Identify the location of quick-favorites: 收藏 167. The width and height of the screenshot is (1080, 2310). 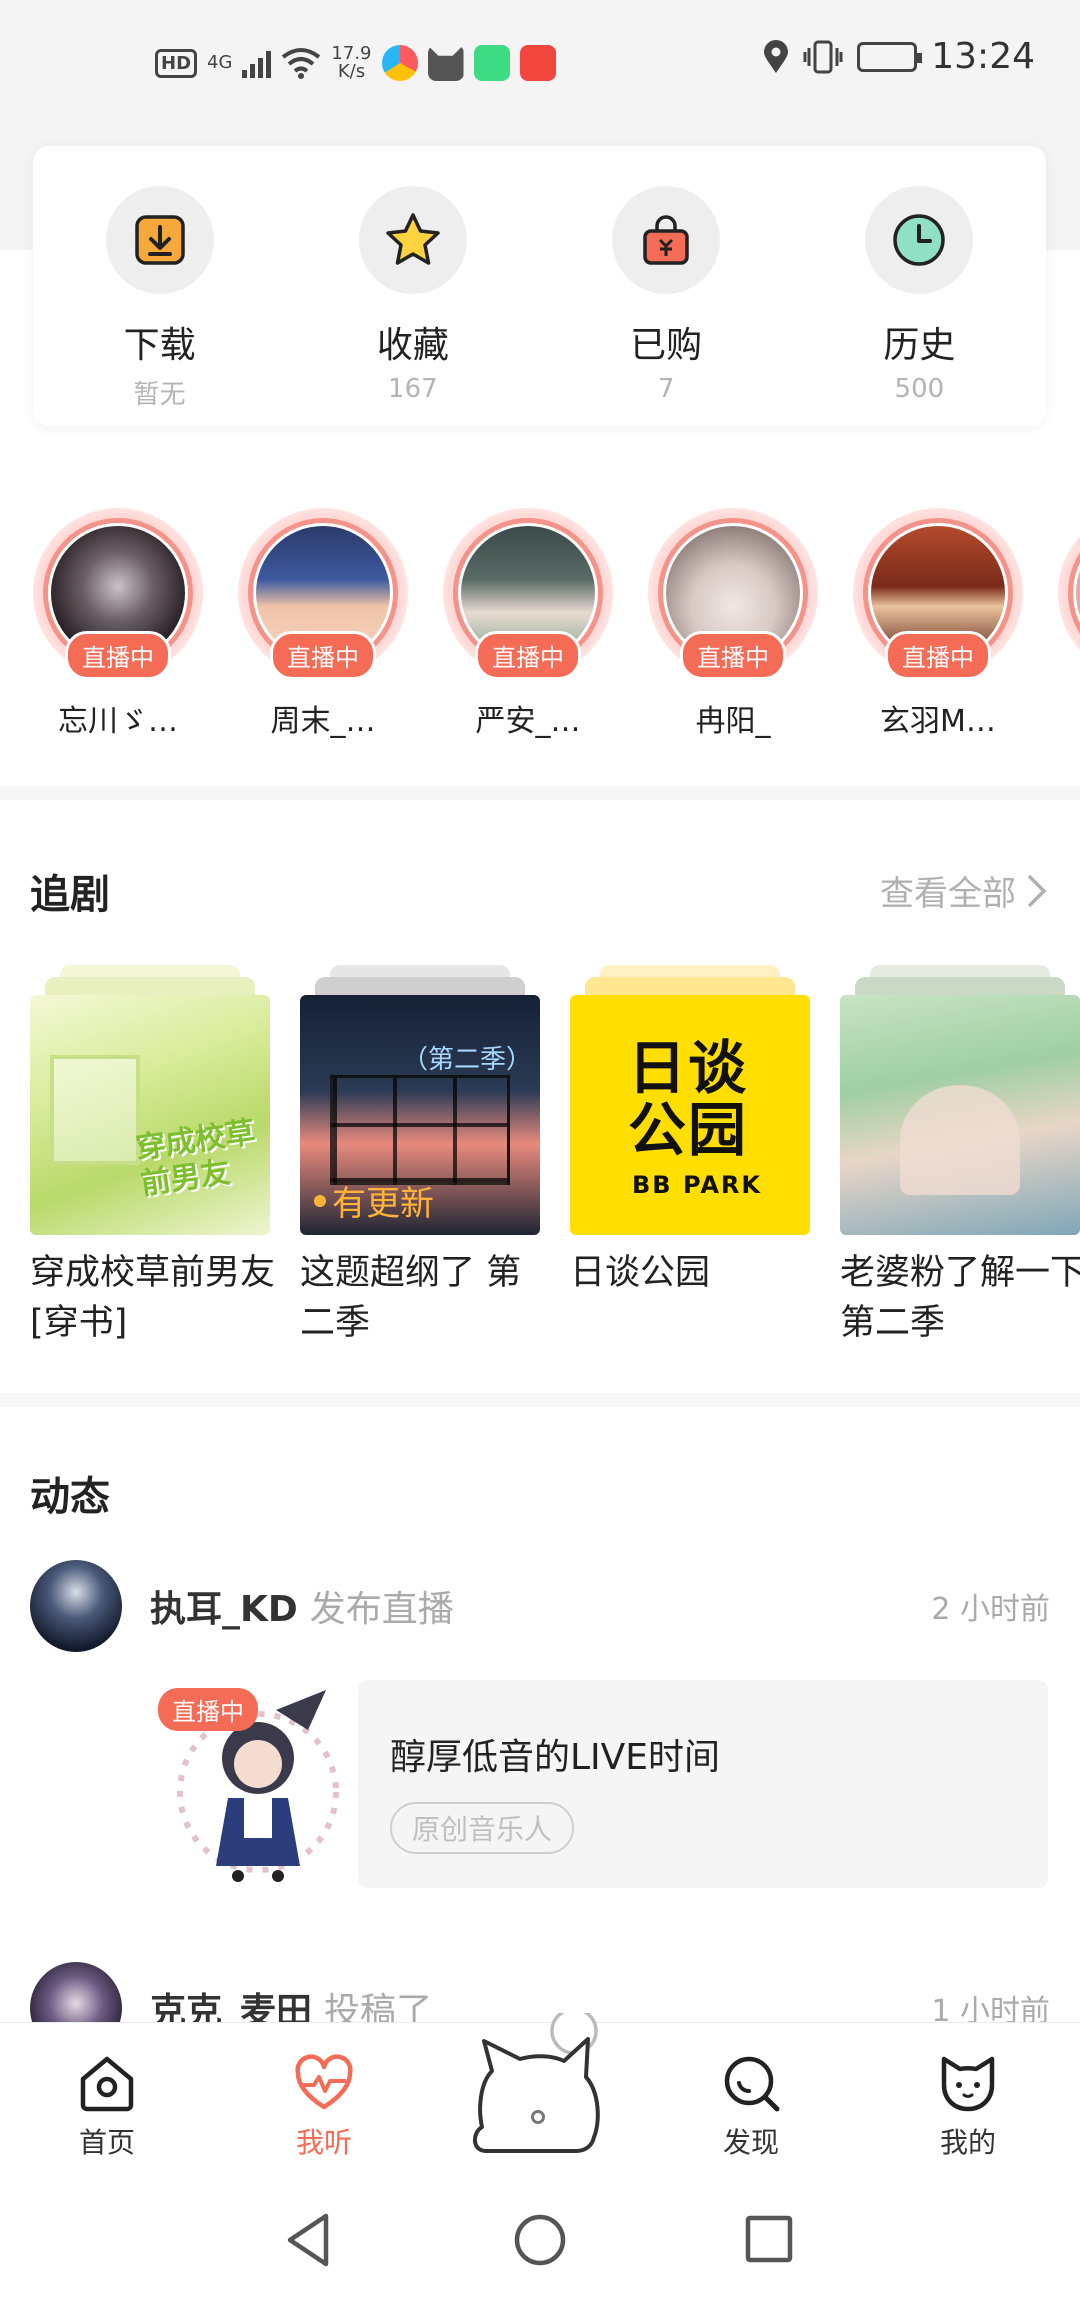
(412, 286).